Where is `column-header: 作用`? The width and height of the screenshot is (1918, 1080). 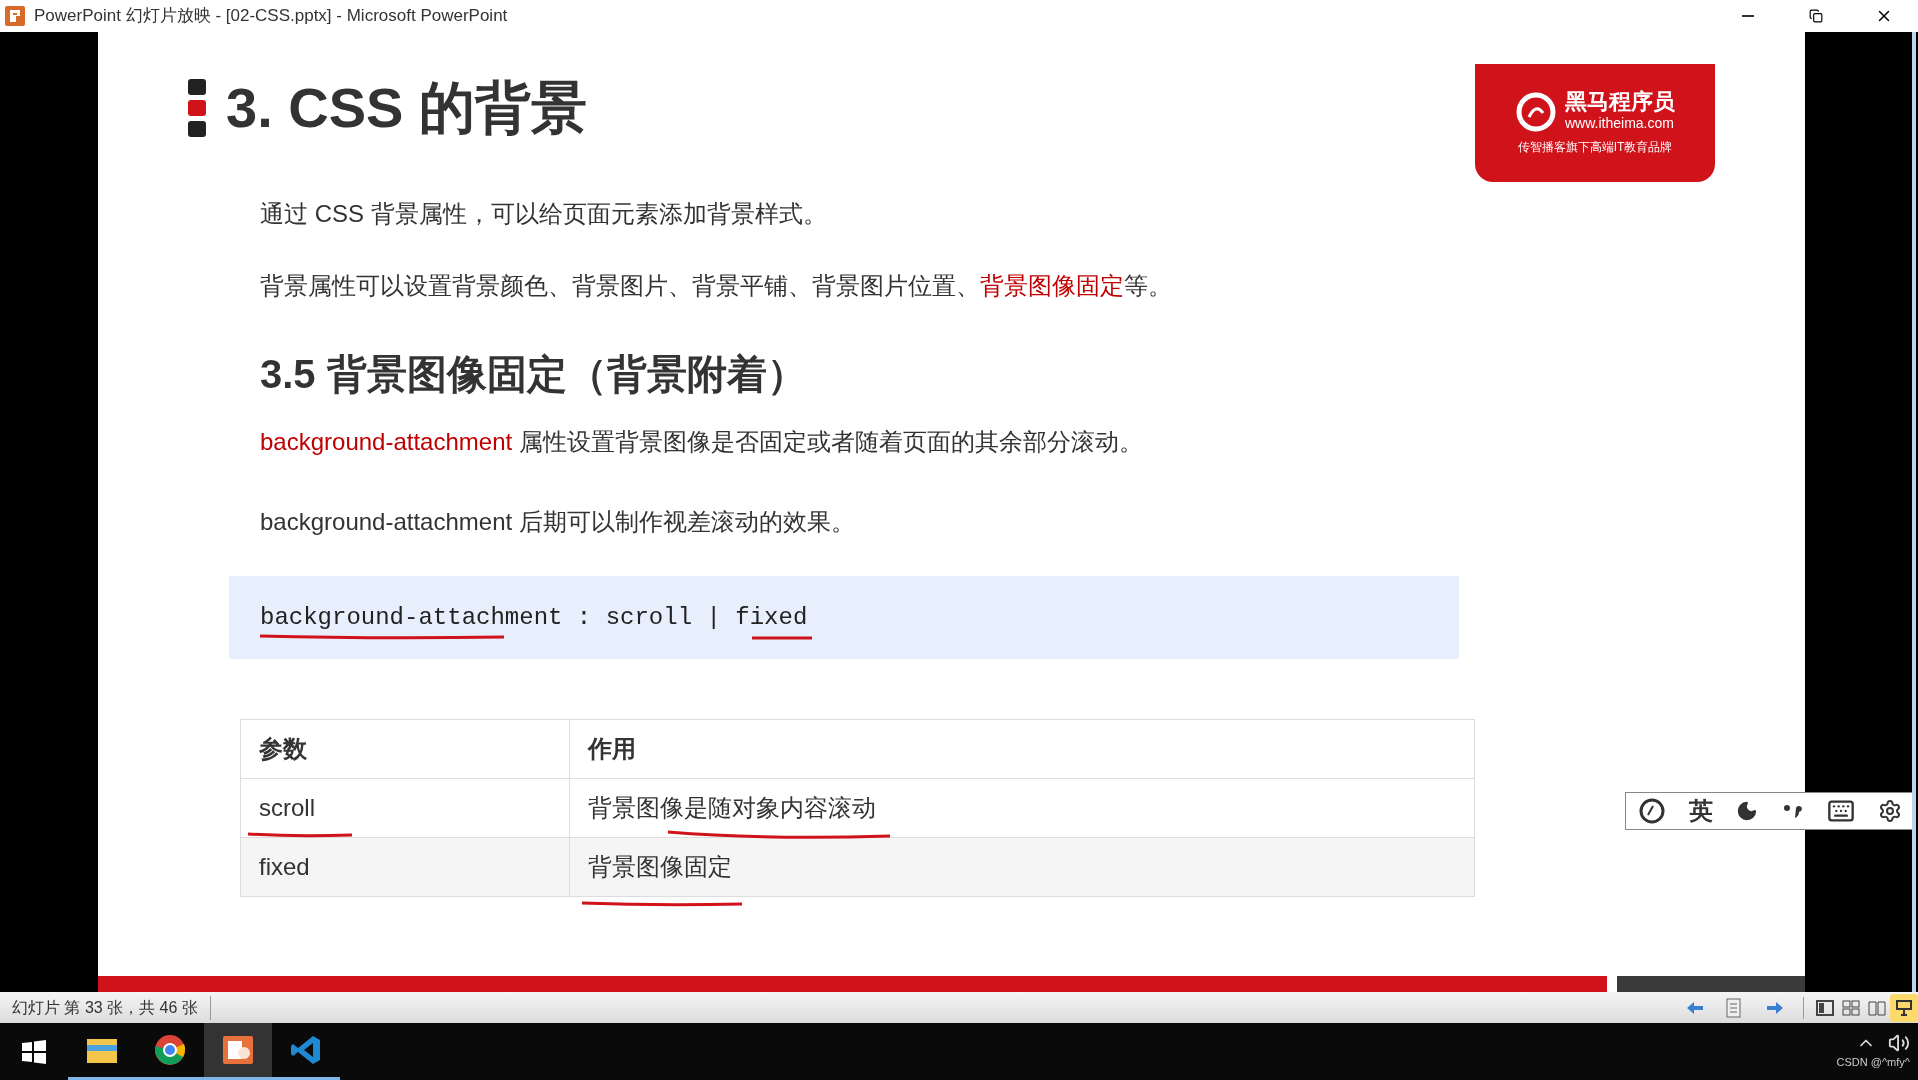 column-header: 作用 is located at coordinates (1022, 749).